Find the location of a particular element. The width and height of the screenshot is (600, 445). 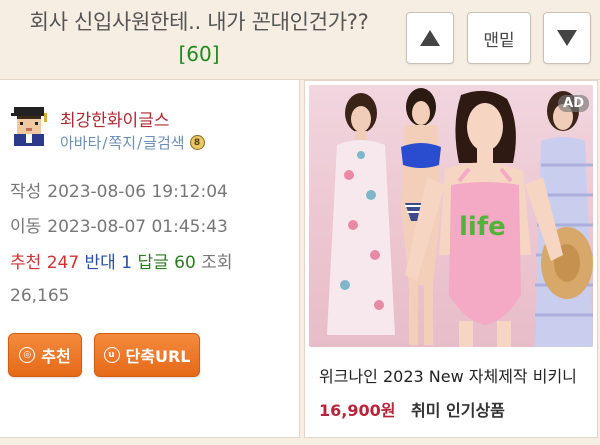

view-count: 26,165 is located at coordinates (40, 296).